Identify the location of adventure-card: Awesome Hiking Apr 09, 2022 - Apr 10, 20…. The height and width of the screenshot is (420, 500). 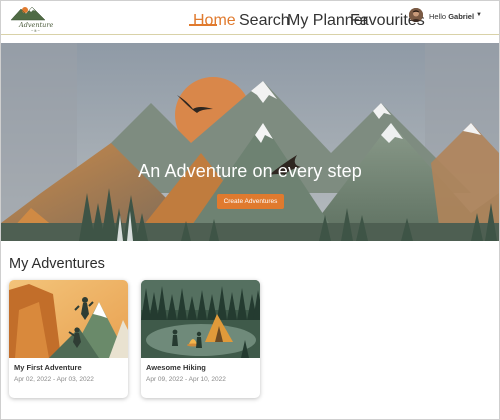
(200, 339).